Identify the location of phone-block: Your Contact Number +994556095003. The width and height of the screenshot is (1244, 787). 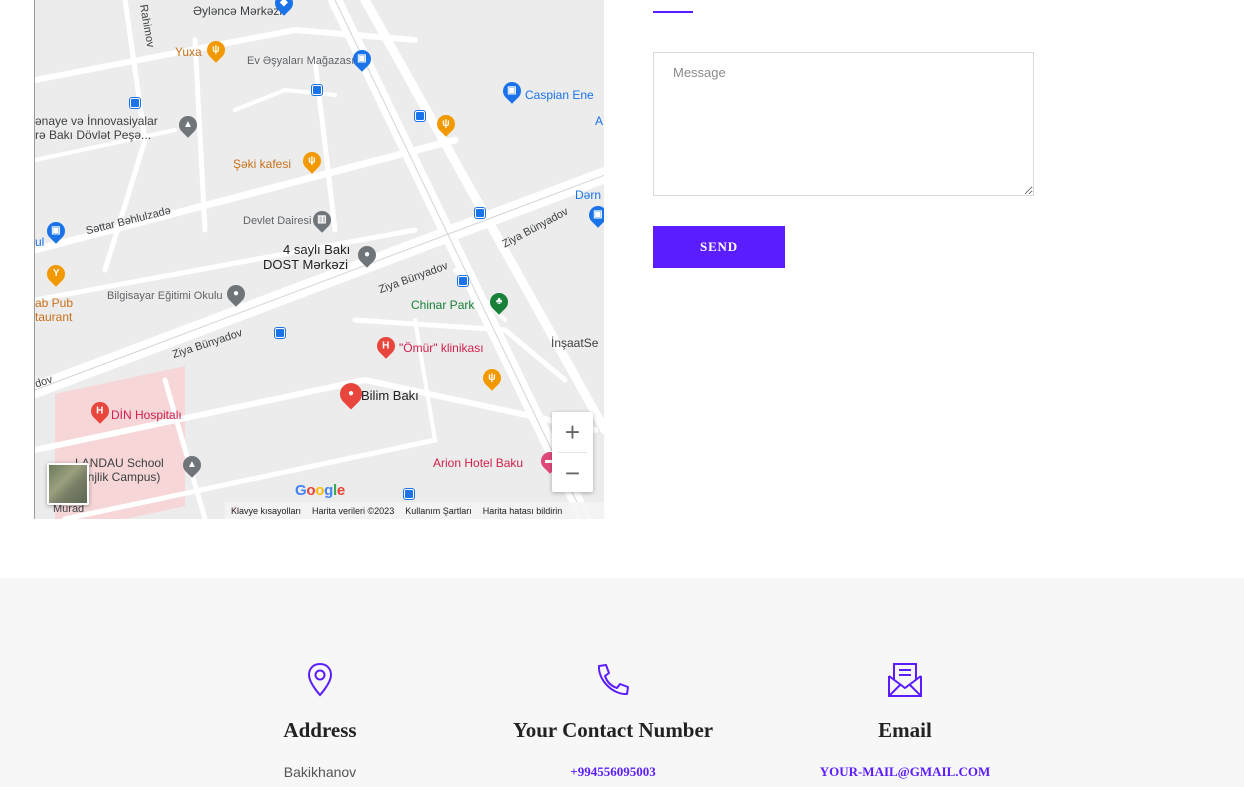
(613, 721).